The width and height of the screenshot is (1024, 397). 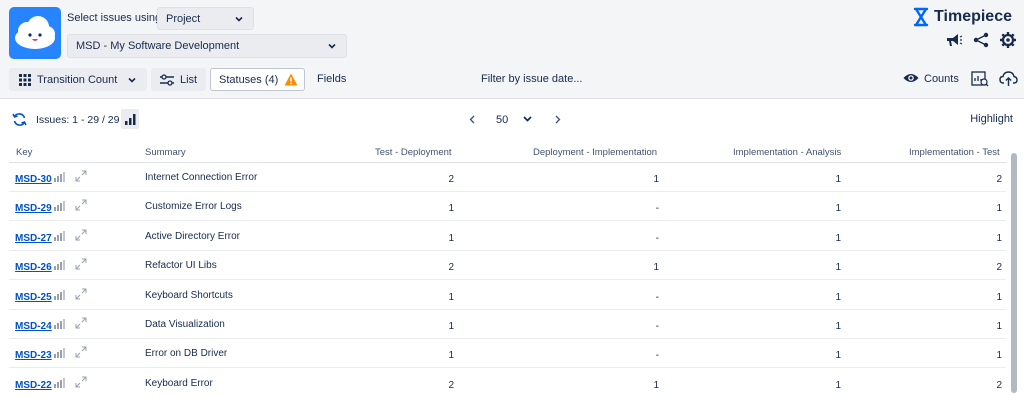 What do you see at coordinates (33, 208) in the screenshot?
I see `issue-key-link: MSD-29` at bounding box center [33, 208].